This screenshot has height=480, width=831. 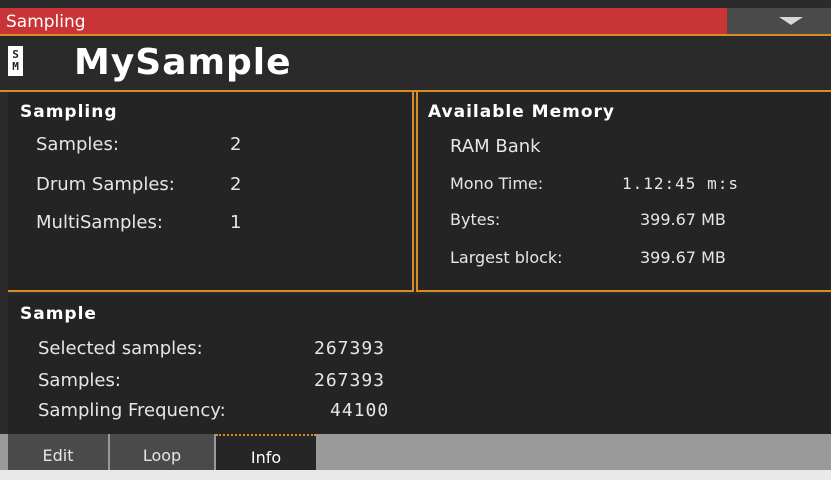 I want to click on drum-samples-label: Drum Samples:, so click(x=105, y=184).